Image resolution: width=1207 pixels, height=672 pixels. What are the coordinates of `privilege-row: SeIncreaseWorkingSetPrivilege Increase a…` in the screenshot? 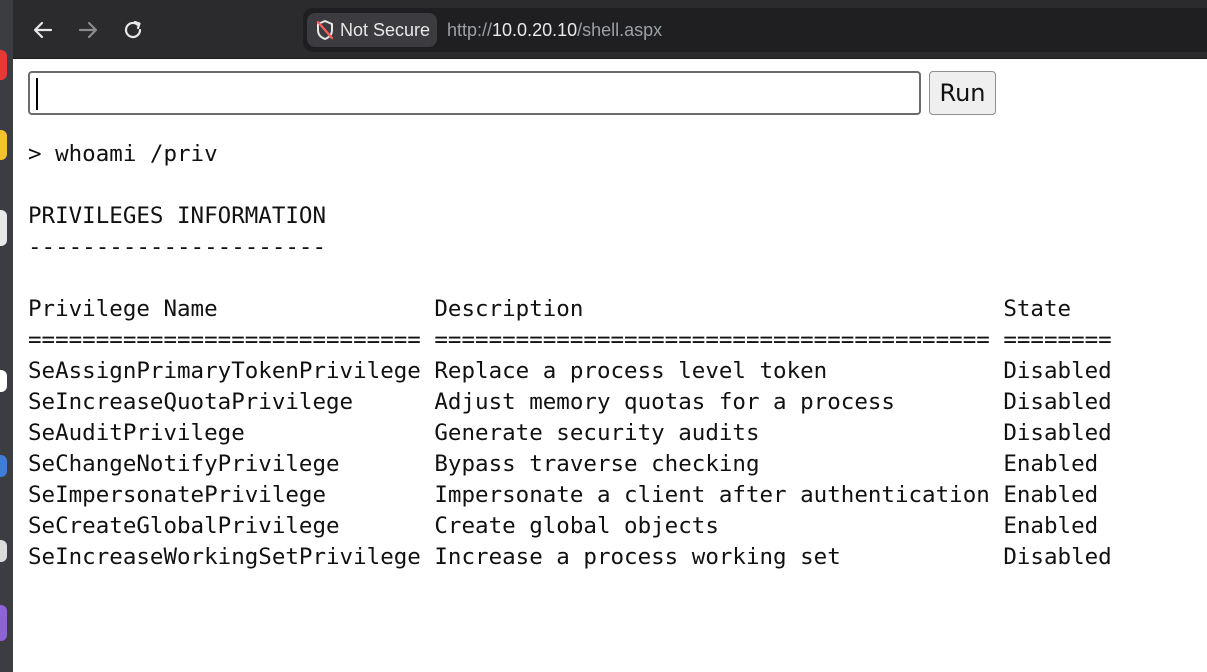 It's located at (570, 557).